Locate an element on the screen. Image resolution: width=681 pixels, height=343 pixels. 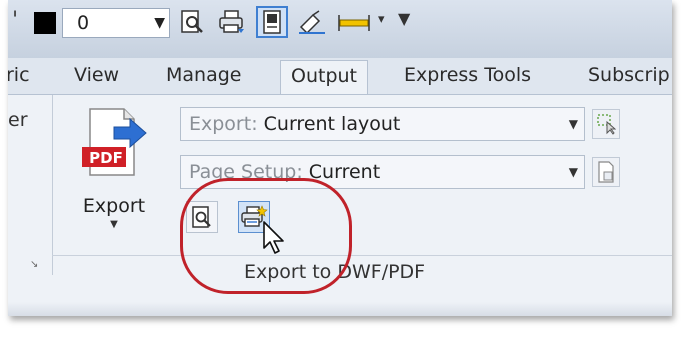
panel-launcher-icon: ↘ is located at coordinates (34, 264).